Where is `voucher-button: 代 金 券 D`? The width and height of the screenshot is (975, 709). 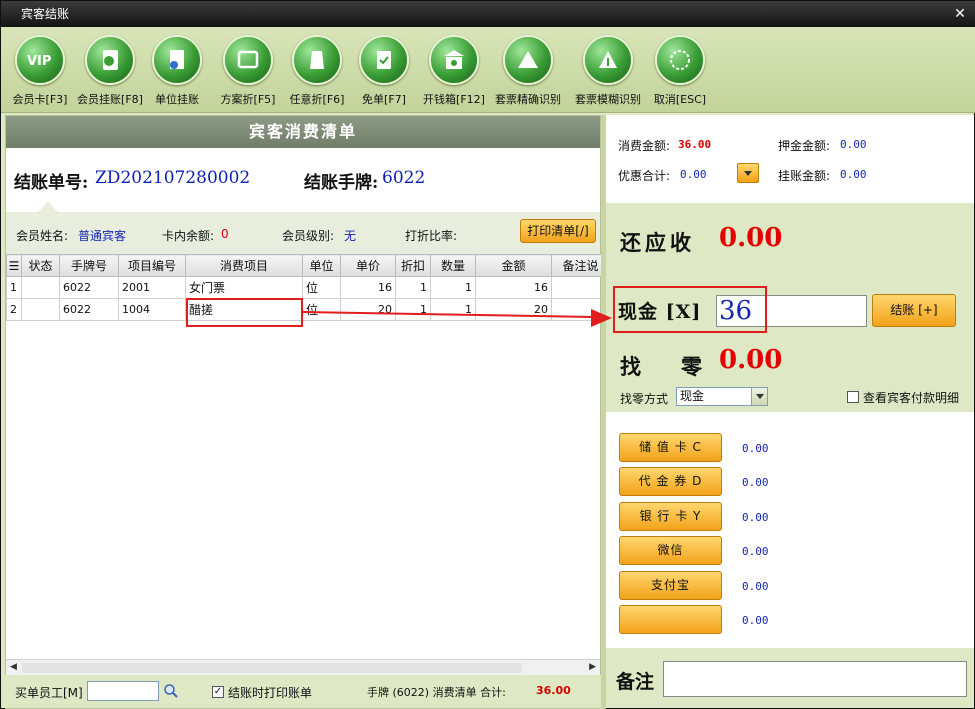 voucher-button: 代 金 券 D is located at coordinates (670, 481).